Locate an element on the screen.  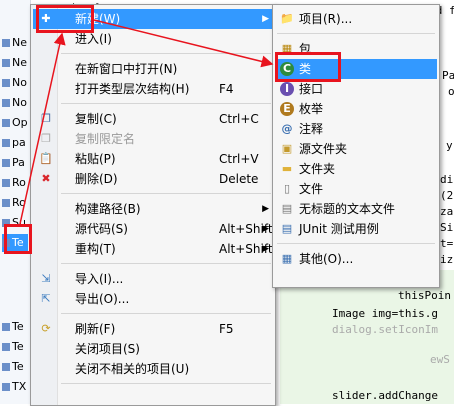
arrow-to-new is located at coordinates (42, 128).